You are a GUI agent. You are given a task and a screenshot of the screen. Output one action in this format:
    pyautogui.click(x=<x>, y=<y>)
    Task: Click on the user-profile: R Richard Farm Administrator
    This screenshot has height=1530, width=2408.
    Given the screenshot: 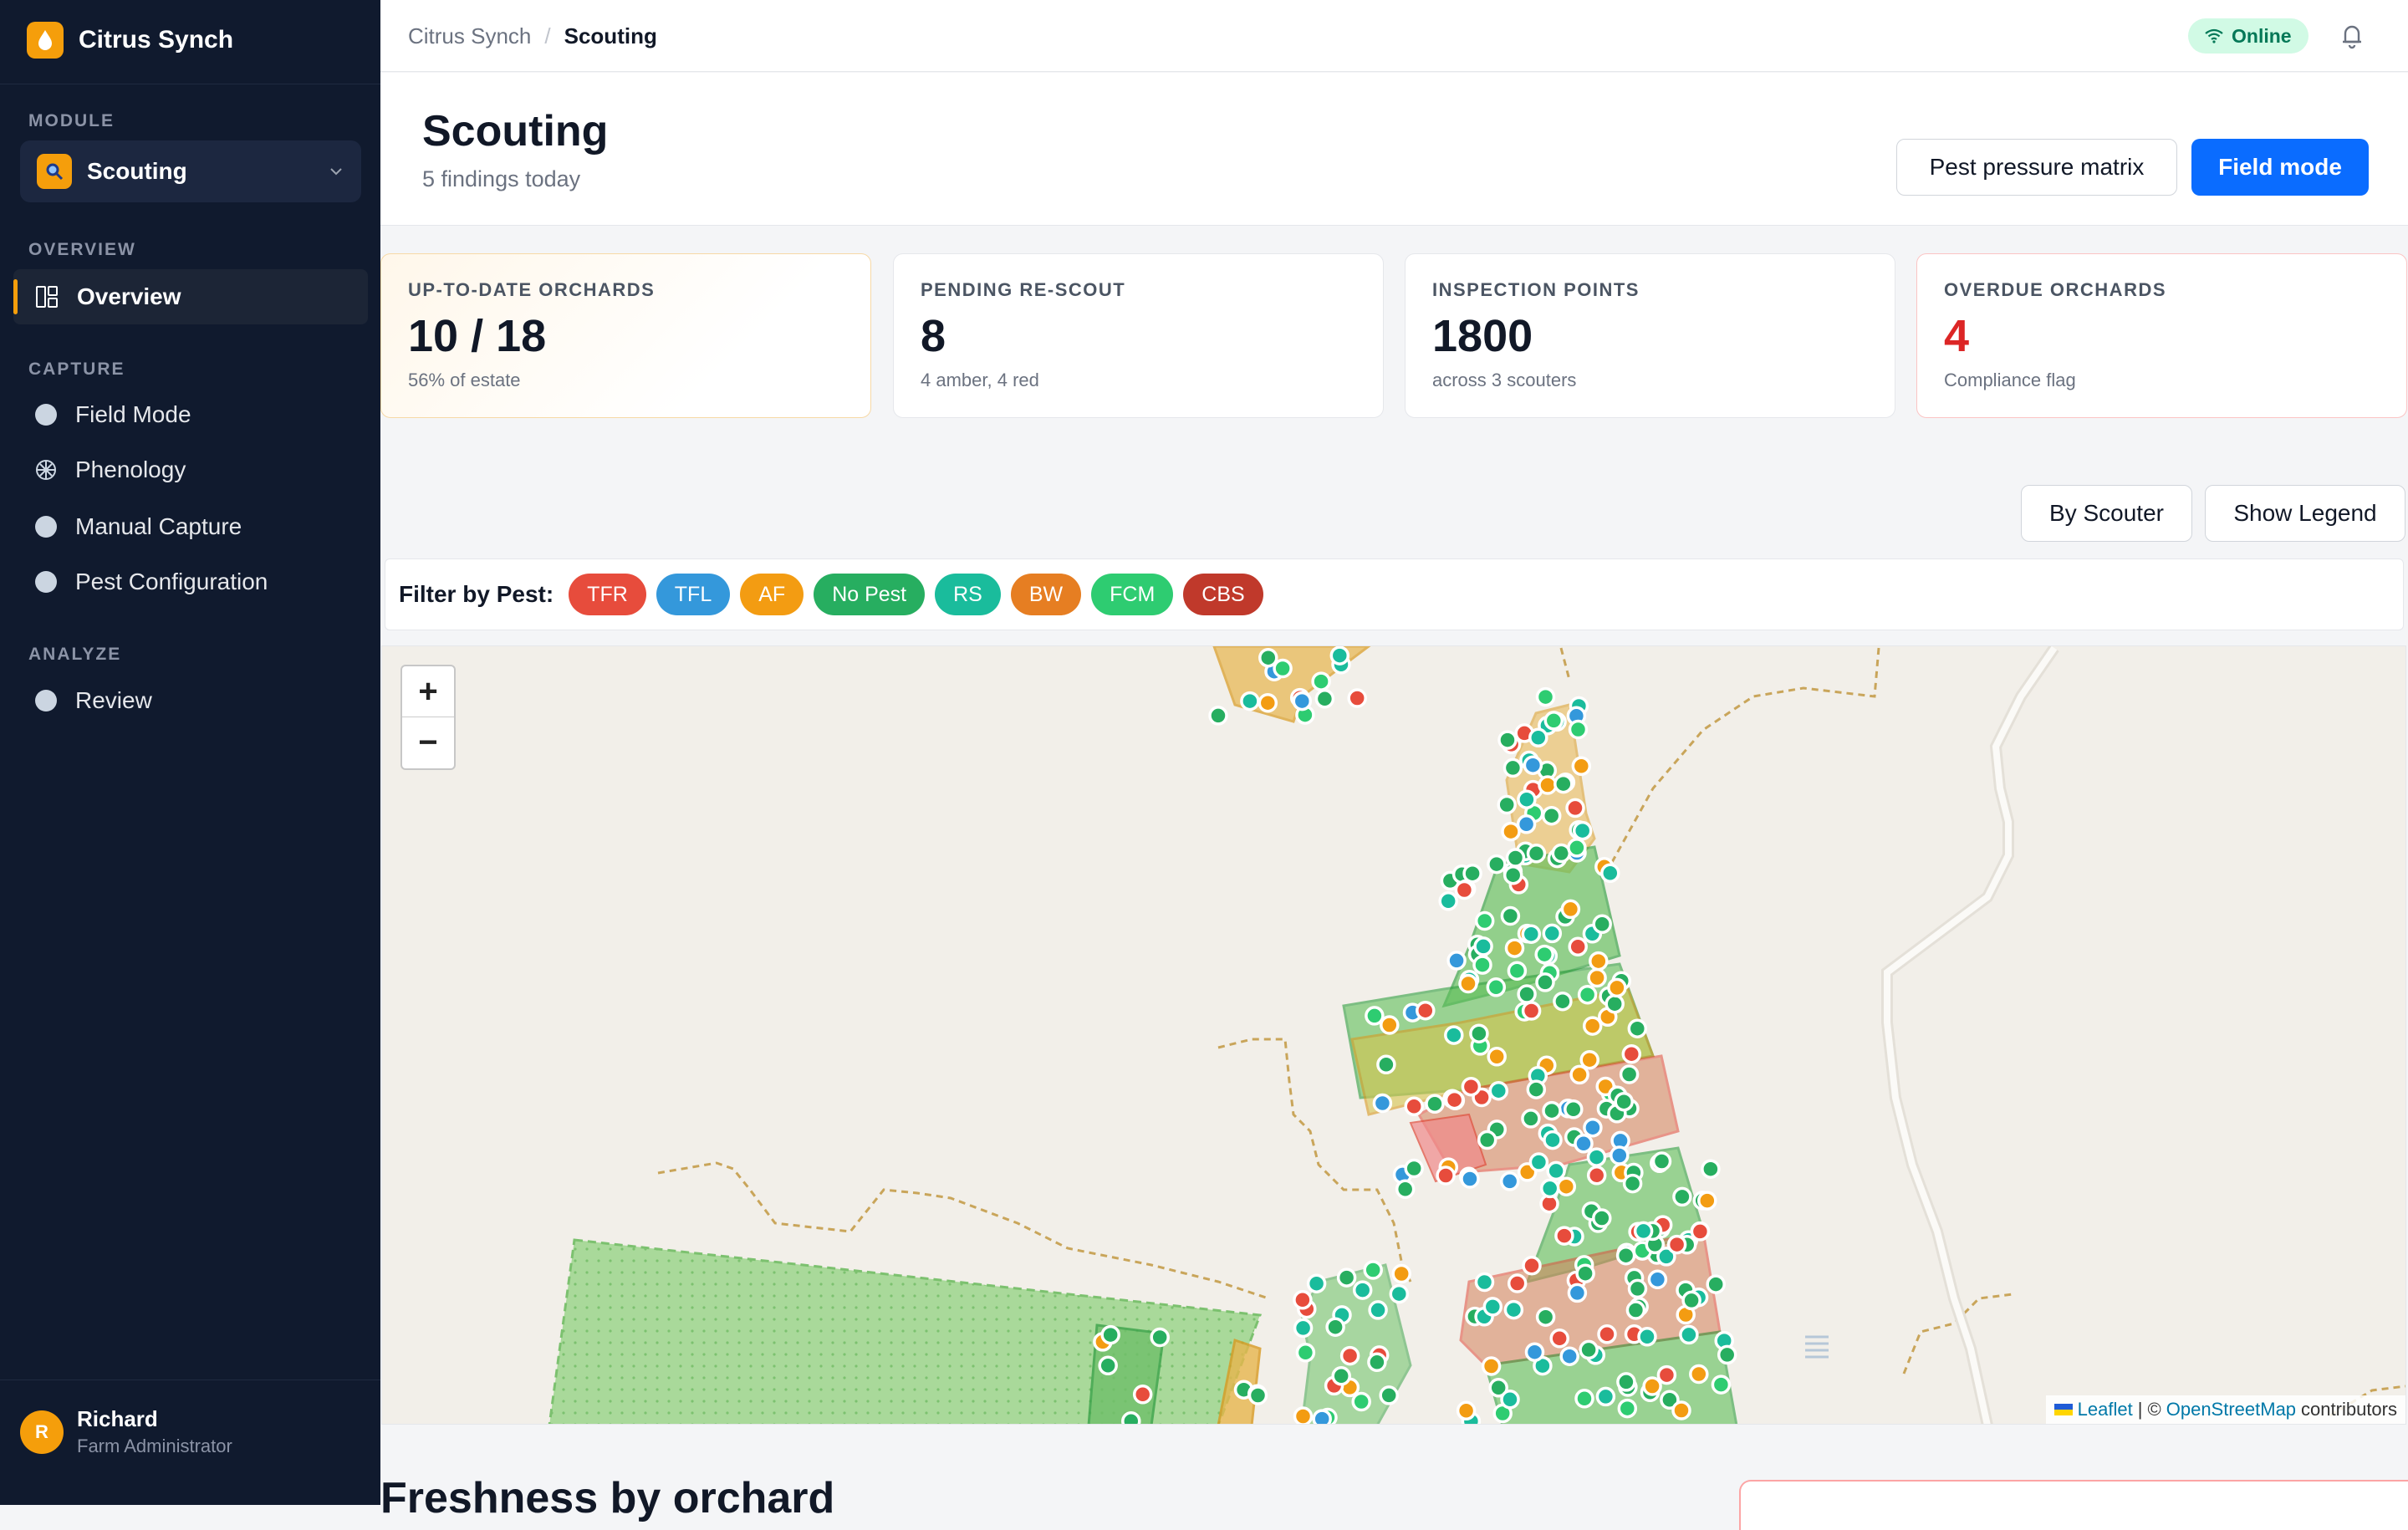 What is the action you would take?
    pyautogui.click(x=126, y=1432)
    